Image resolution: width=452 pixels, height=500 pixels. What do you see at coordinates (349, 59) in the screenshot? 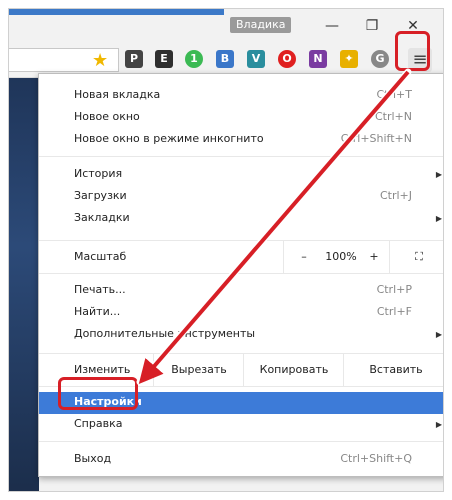
I see `apps-icon: ✦` at bounding box center [349, 59].